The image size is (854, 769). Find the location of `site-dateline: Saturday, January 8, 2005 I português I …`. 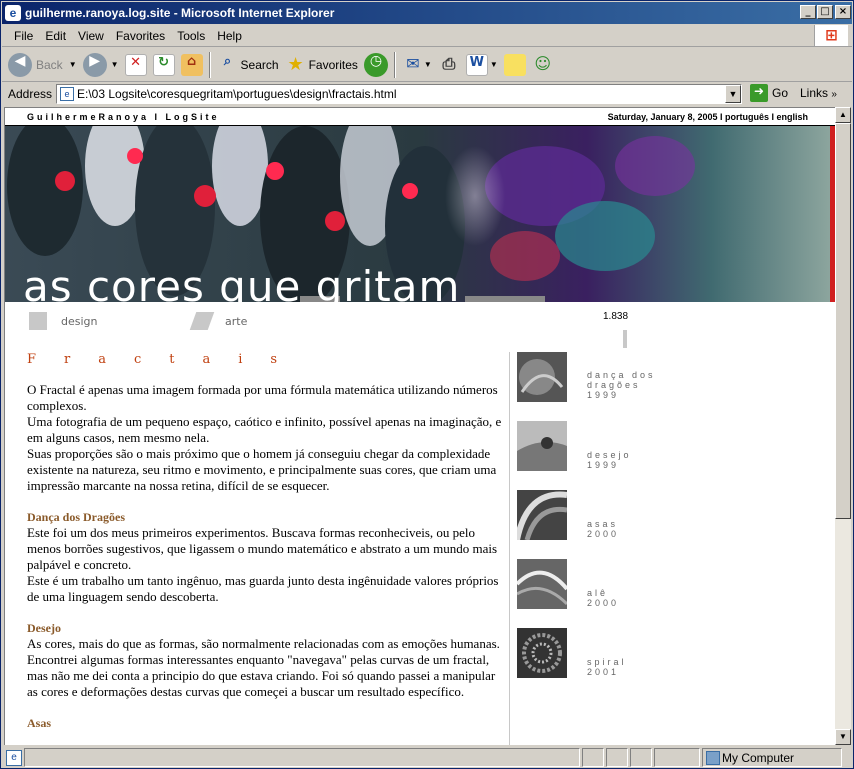

site-dateline: Saturday, January 8, 2005 I português I … is located at coordinates (707, 117).